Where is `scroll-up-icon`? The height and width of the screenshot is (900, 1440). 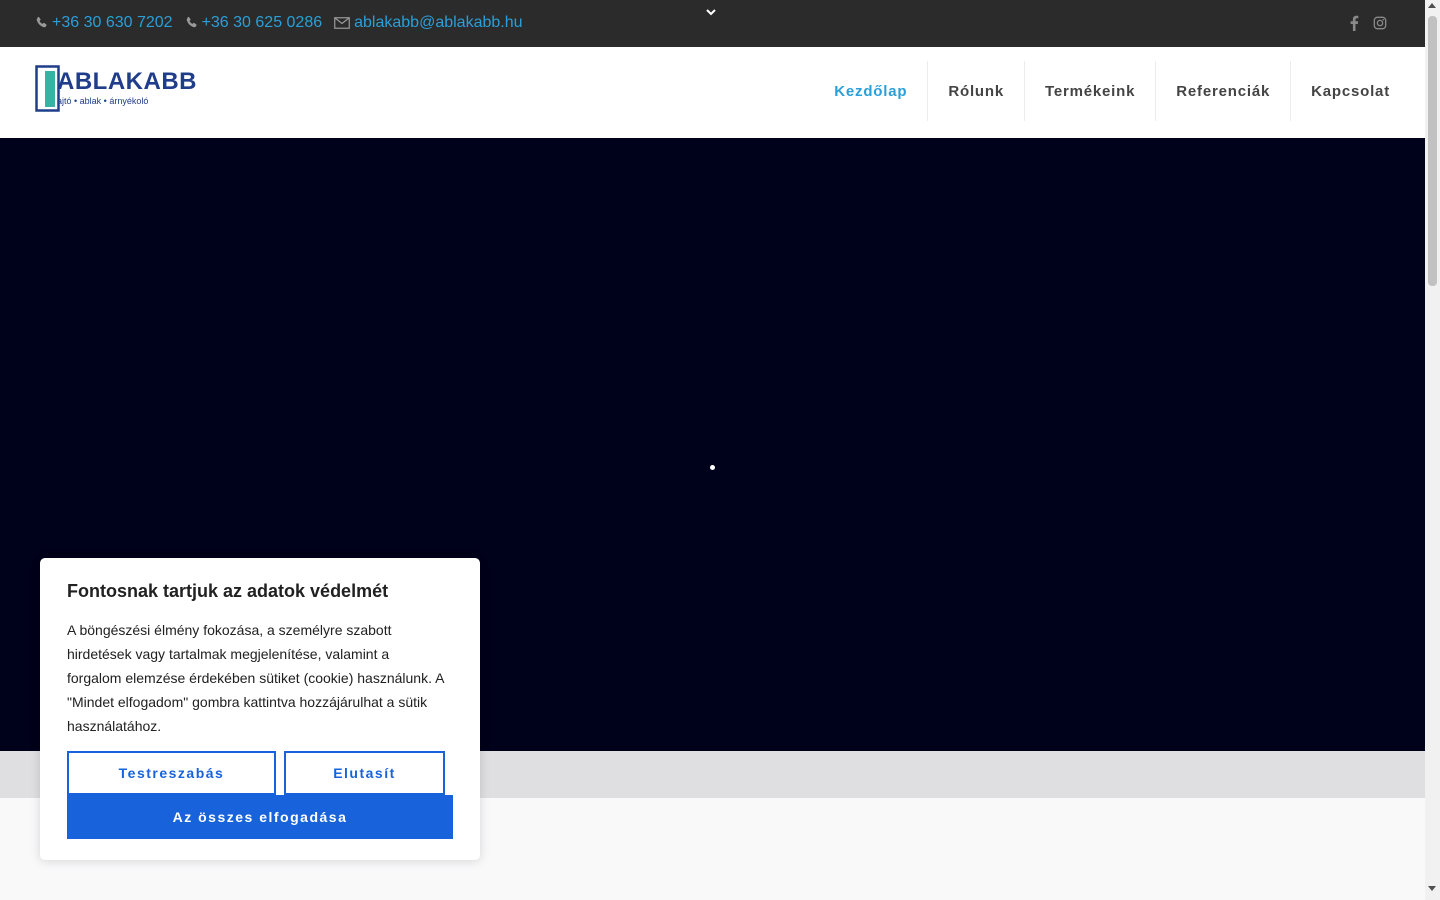
scroll-up-icon is located at coordinates (1432, 5).